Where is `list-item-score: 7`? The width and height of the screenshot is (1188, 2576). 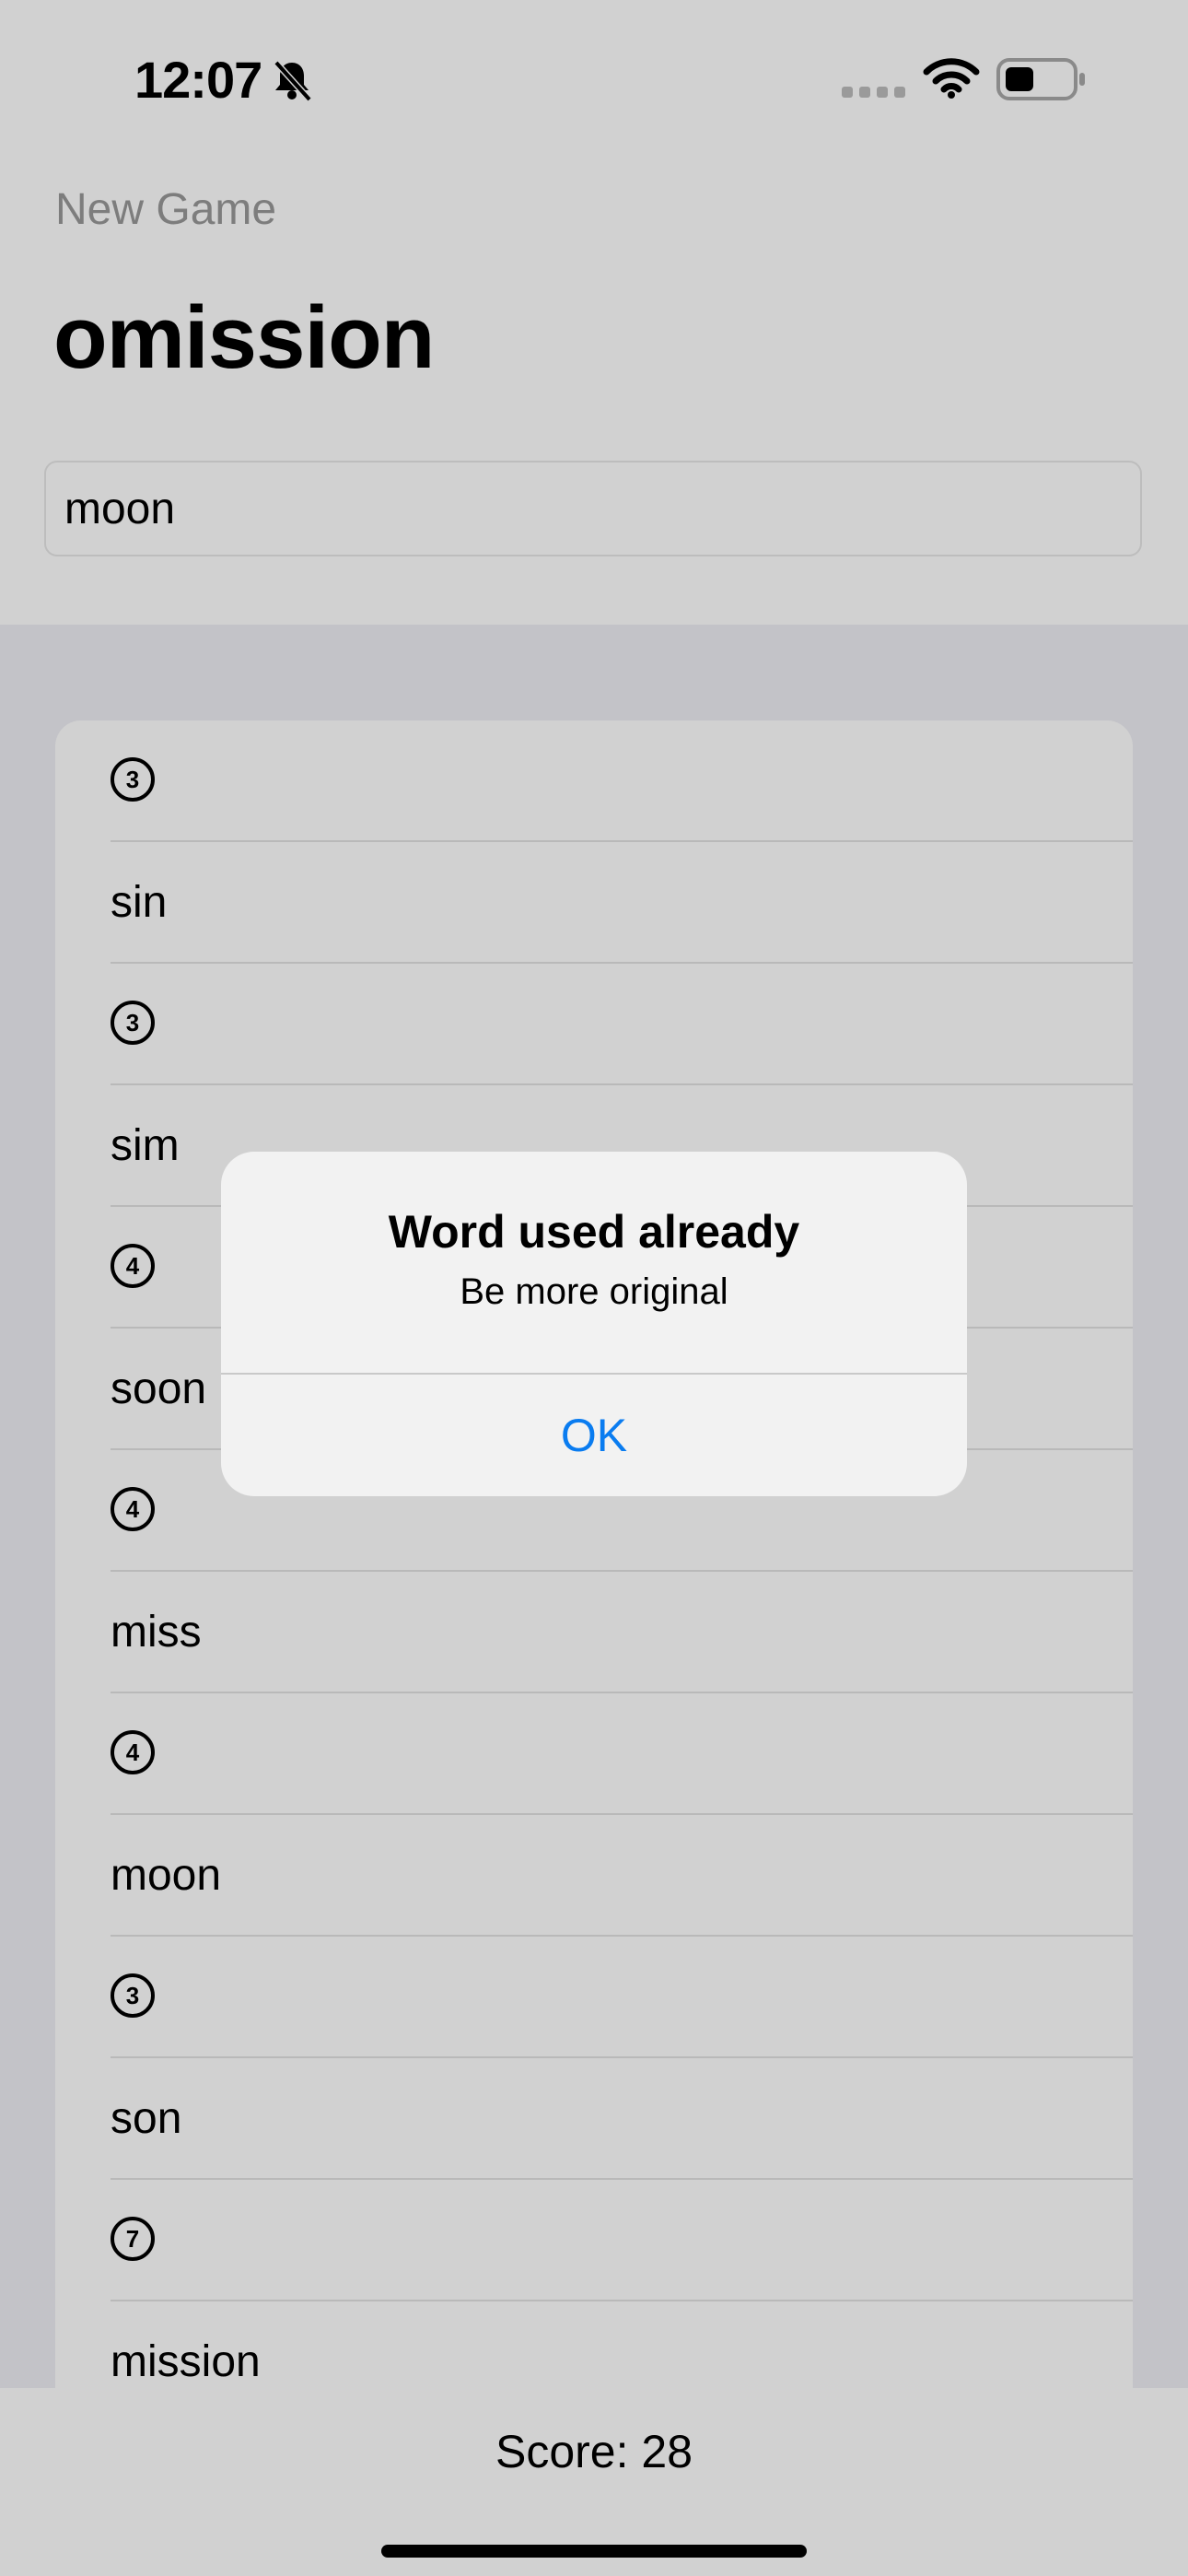 list-item-score: 7 is located at coordinates (594, 2240).